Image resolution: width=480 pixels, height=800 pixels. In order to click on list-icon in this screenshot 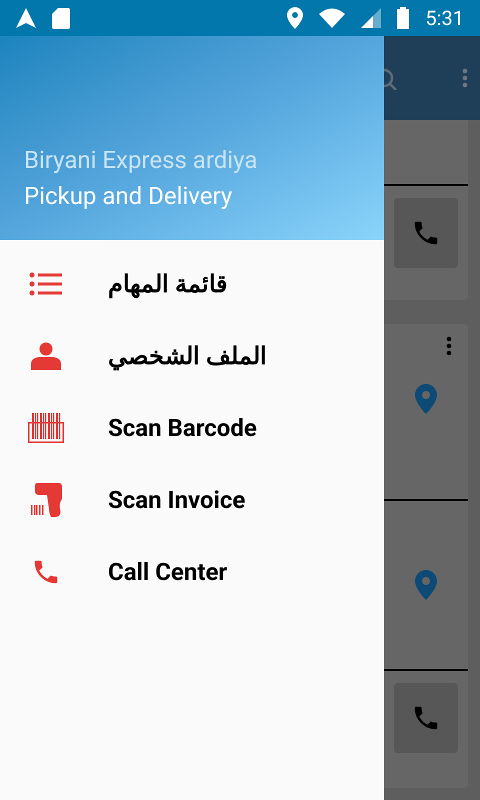, I will do `click(46, 284)`.